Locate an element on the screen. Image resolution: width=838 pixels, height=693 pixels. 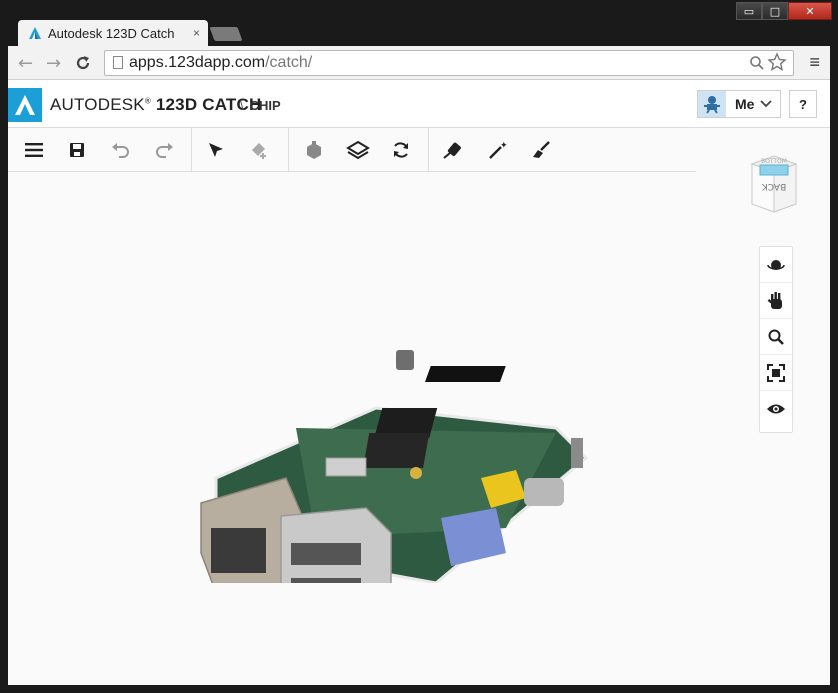
brand-registered-mark: ® is located at coordinates (147, 101).